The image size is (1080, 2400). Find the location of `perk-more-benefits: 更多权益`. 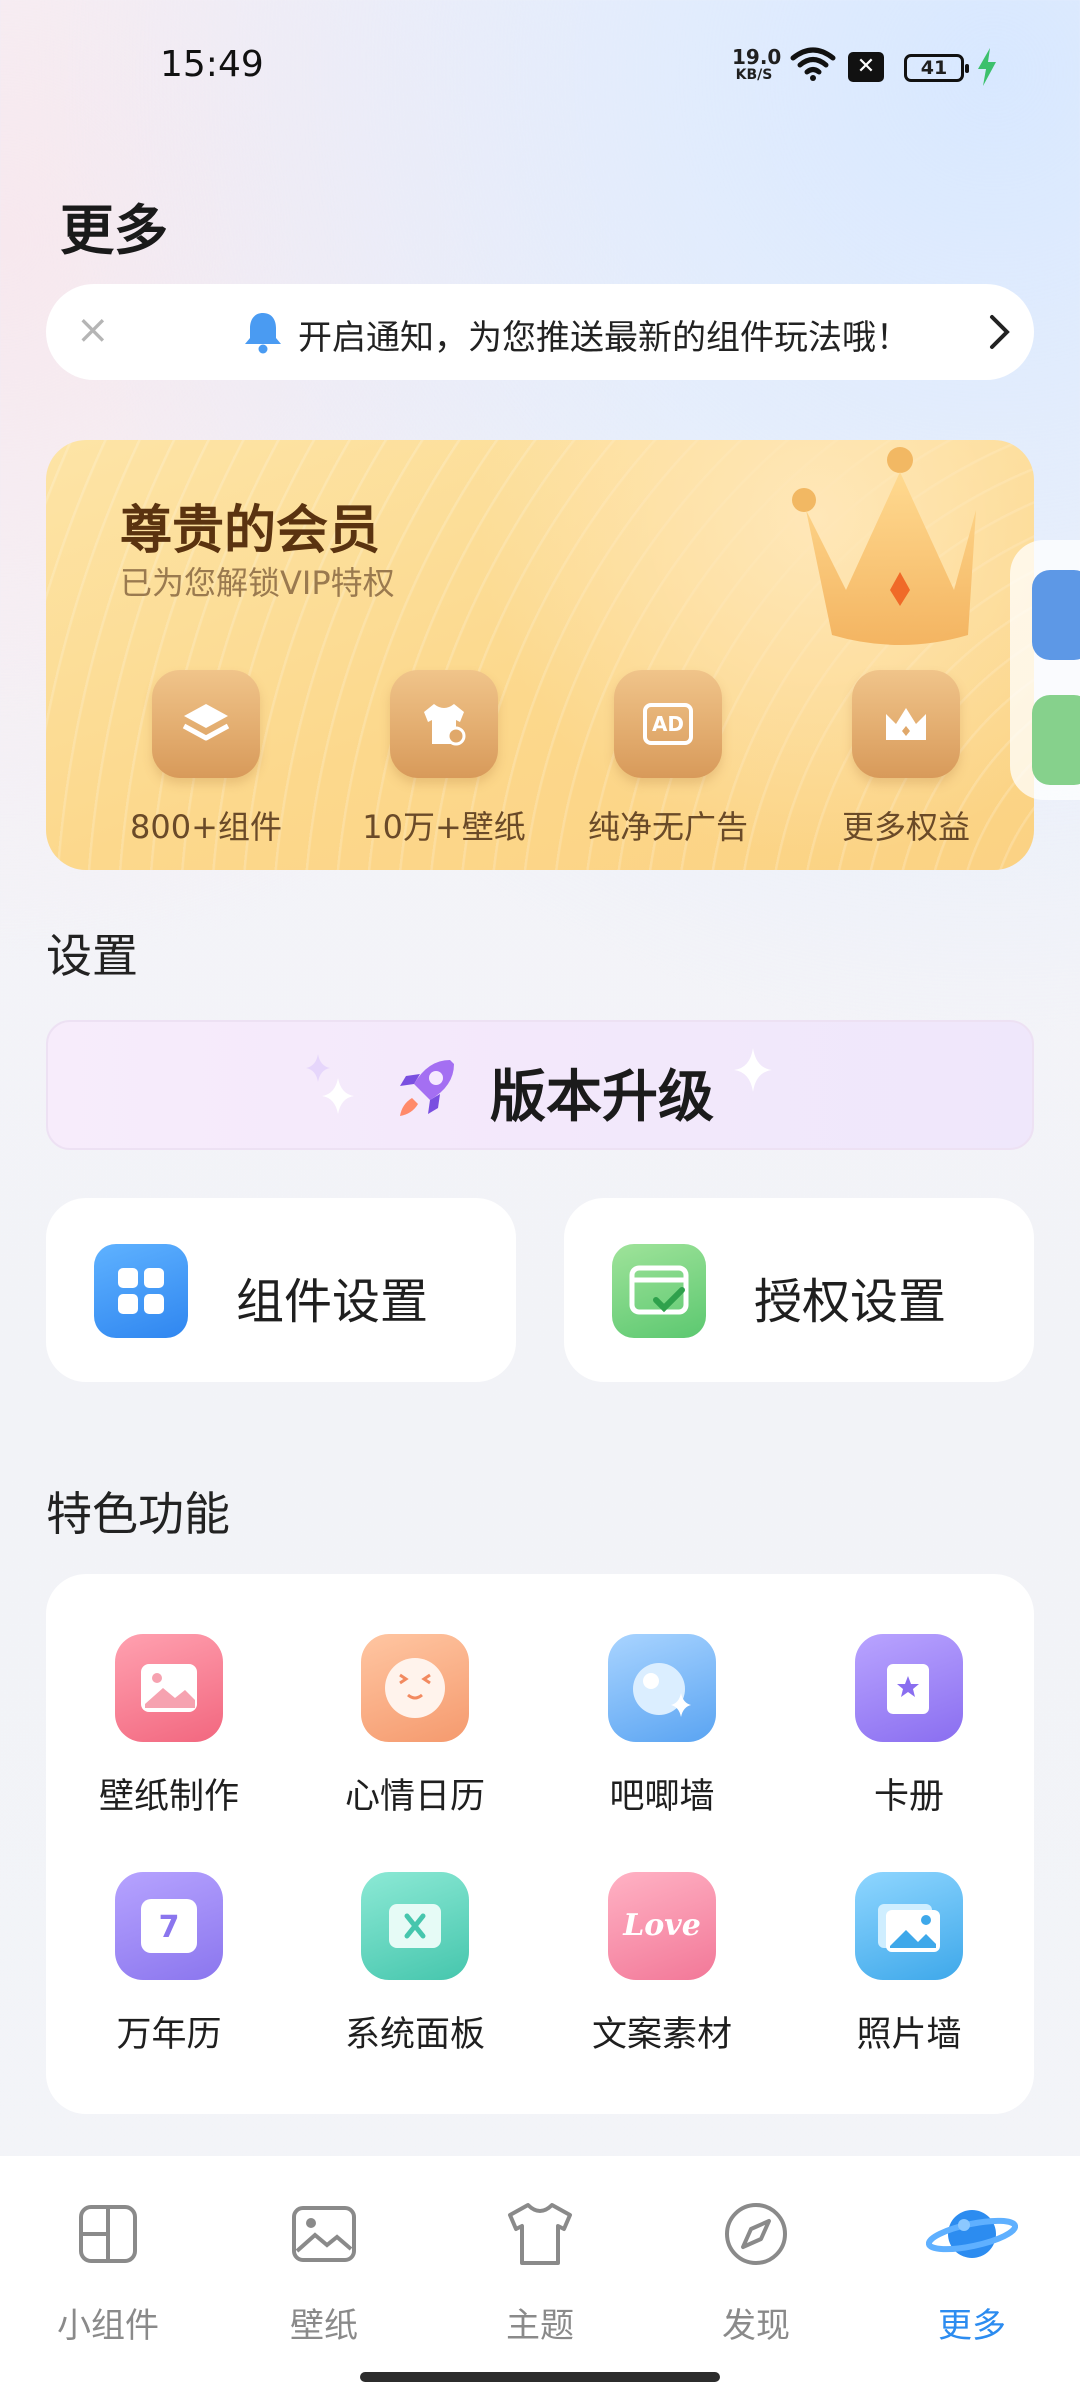

perk-more-benefits: 更多权益 is located at coordinates (906, 759).